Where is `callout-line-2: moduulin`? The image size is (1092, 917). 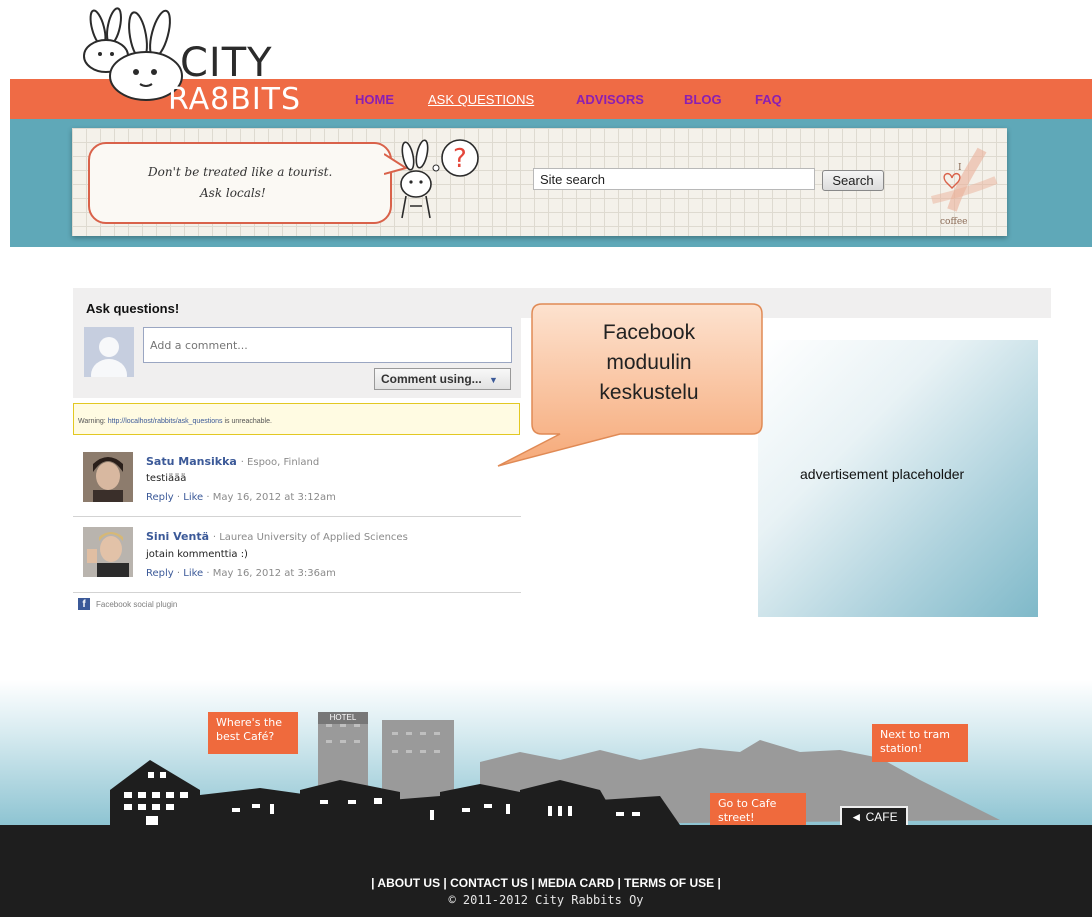 callout-line-2: moduulin is located at coordinates (649, 362).